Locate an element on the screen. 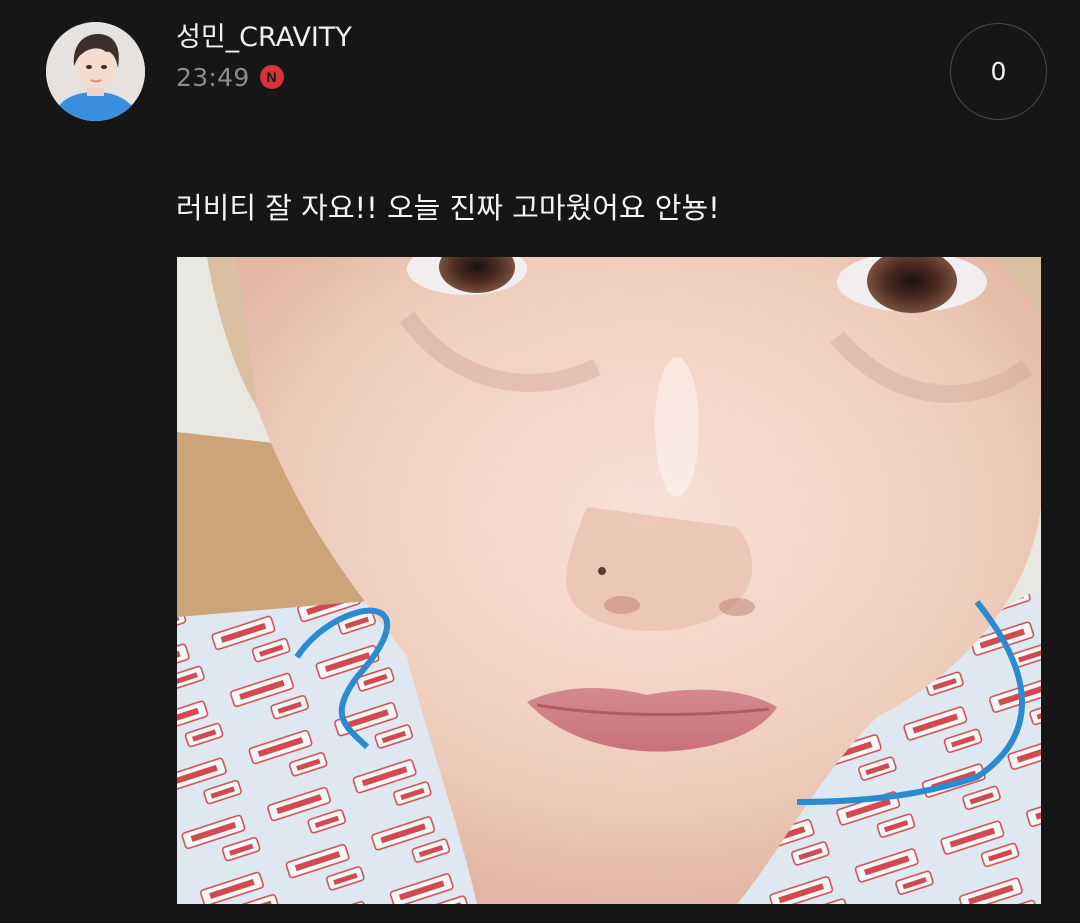 The image size is (1080, 923). post-time: 23:49 is located at coordinates (213, 77).